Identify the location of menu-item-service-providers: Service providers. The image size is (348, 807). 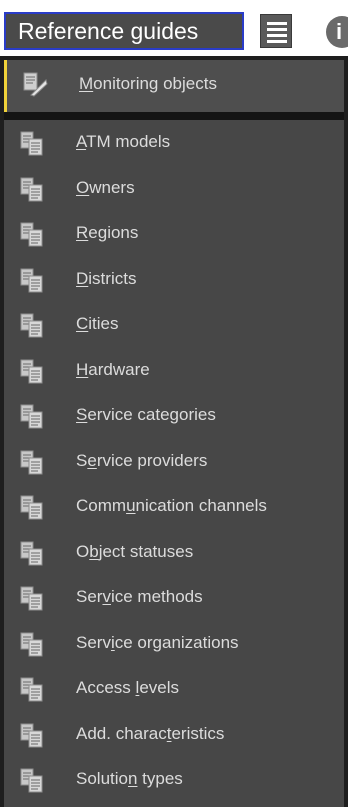
(174, 462).